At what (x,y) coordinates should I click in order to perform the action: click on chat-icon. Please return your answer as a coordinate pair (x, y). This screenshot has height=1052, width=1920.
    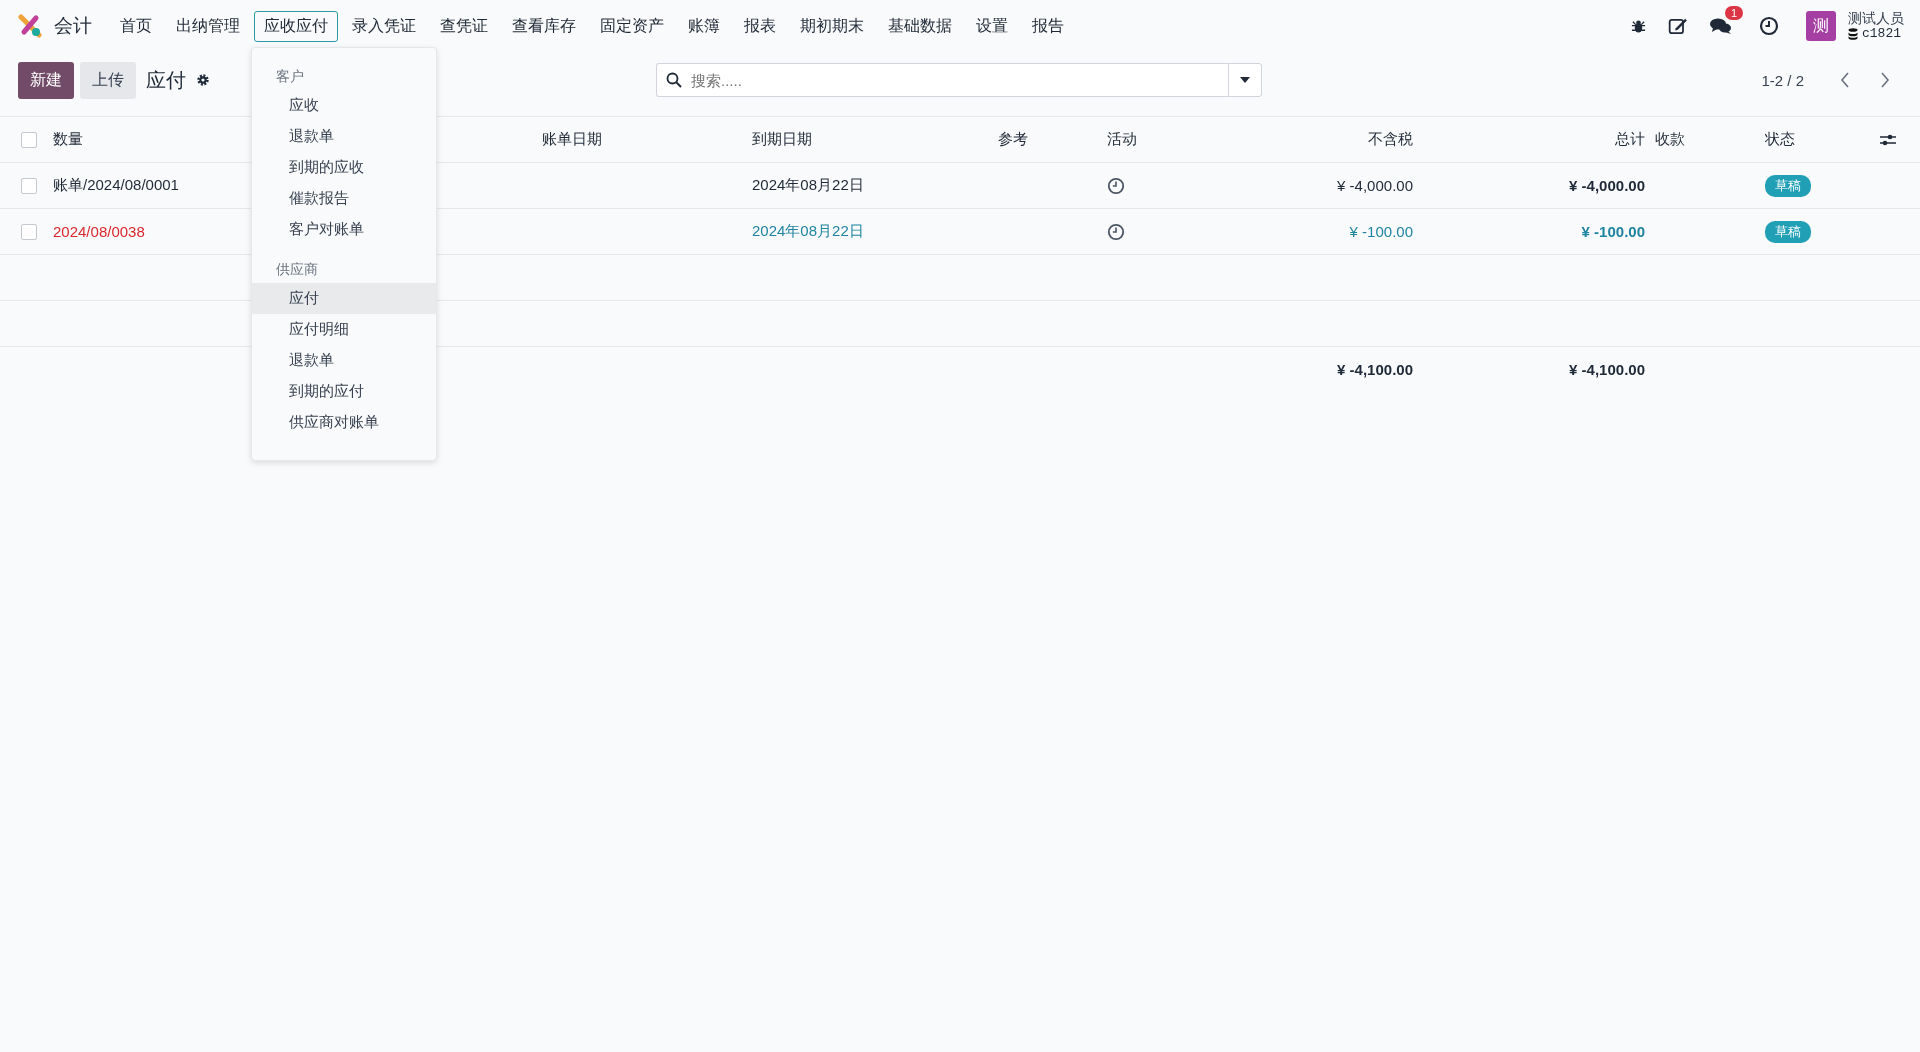
    Looking at the image, I should click on (1721, 26).